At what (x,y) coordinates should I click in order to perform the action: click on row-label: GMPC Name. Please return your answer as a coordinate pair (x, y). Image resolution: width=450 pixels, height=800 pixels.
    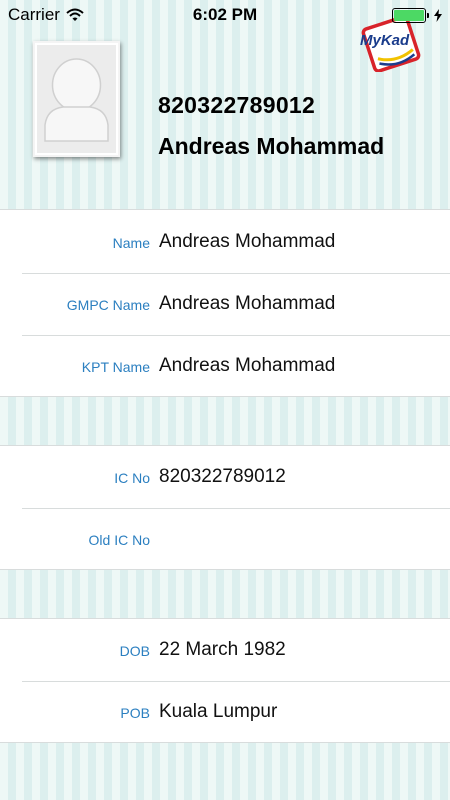
    Looking at the image, I should click on (108, 305).